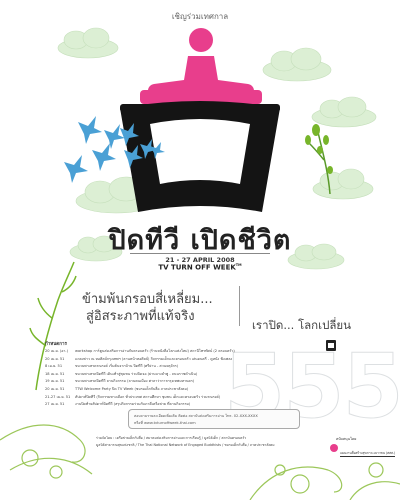 The width and height of the screenshot is (400, 500). Describe the element at coordinates (201, 66) in the screenshot. I see `person-figure-icon` at that location.